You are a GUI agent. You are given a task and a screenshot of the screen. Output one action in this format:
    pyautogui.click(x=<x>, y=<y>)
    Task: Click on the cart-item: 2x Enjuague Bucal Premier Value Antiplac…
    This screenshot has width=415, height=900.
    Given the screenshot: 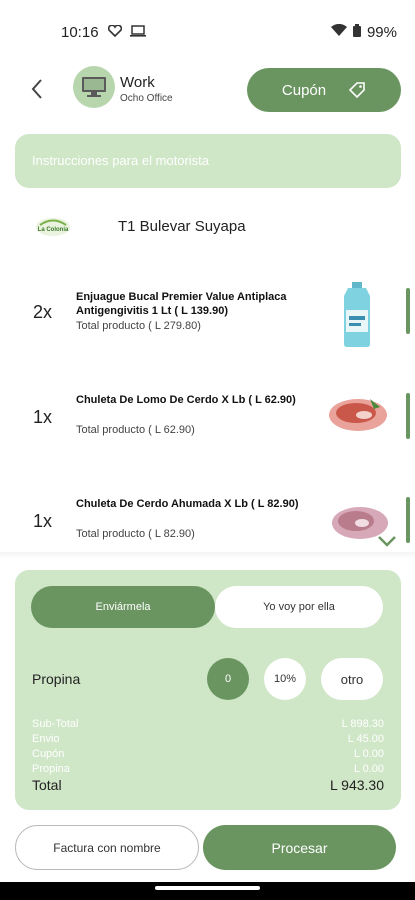 What is the action you would take?
    pyautogui.click(x=207, y=332)
    